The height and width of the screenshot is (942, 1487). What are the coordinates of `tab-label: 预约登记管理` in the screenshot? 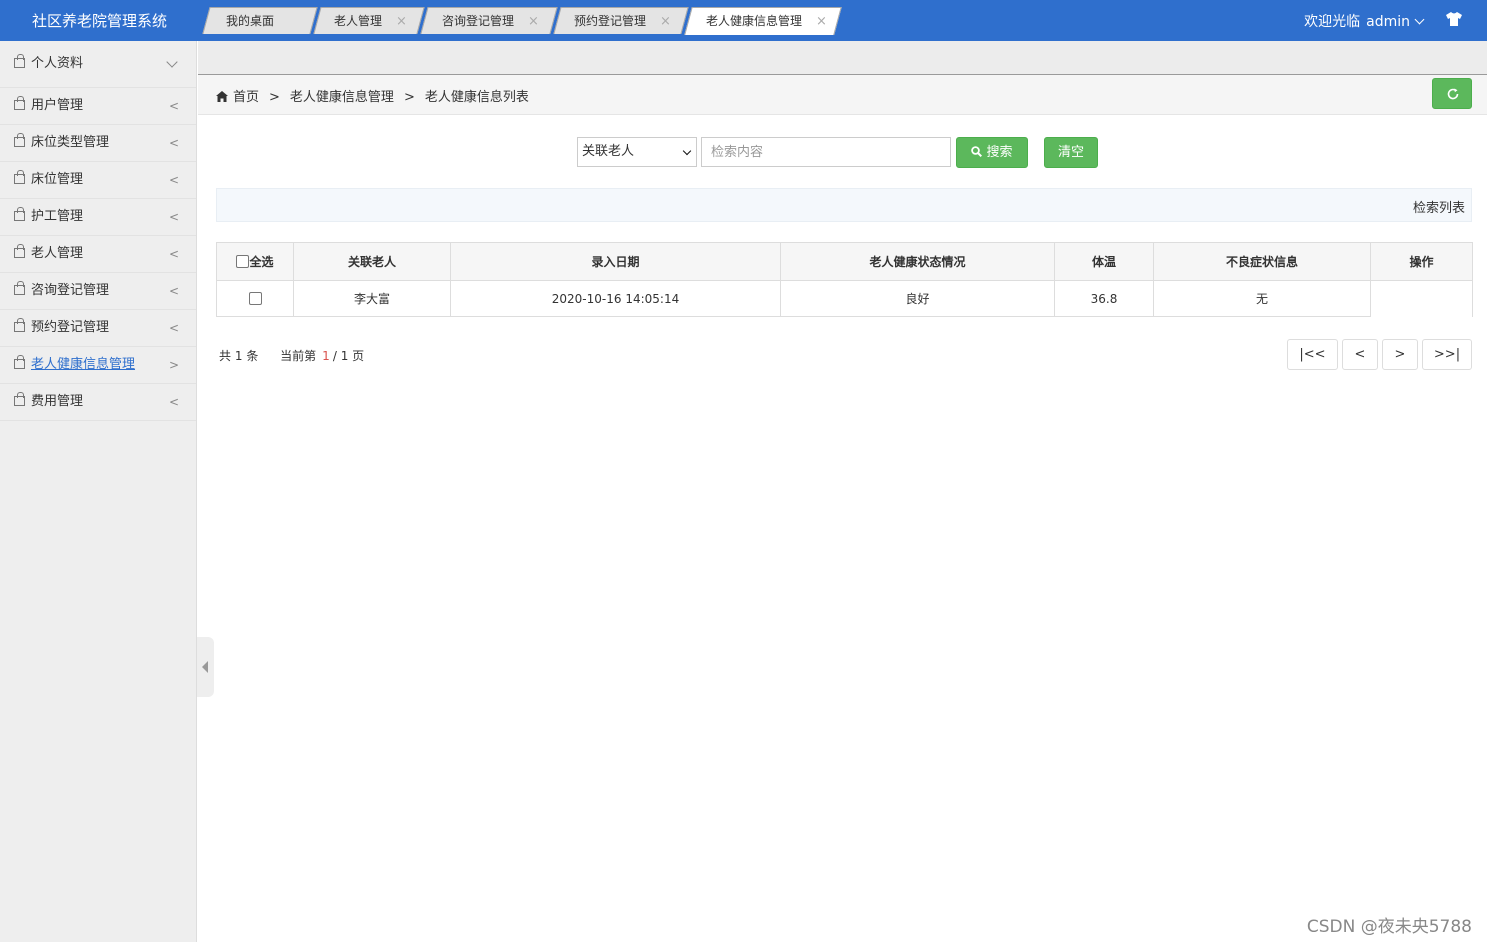 It's located at (610, 21).